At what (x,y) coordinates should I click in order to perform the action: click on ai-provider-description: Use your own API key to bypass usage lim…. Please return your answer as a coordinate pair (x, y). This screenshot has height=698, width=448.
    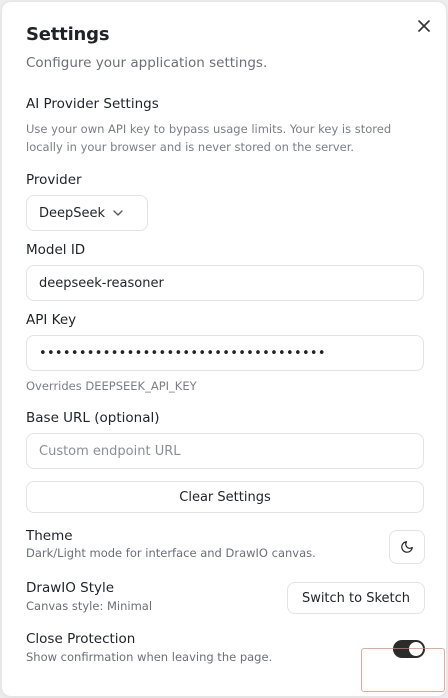
    Looking at the image, I should click on (209, 138).